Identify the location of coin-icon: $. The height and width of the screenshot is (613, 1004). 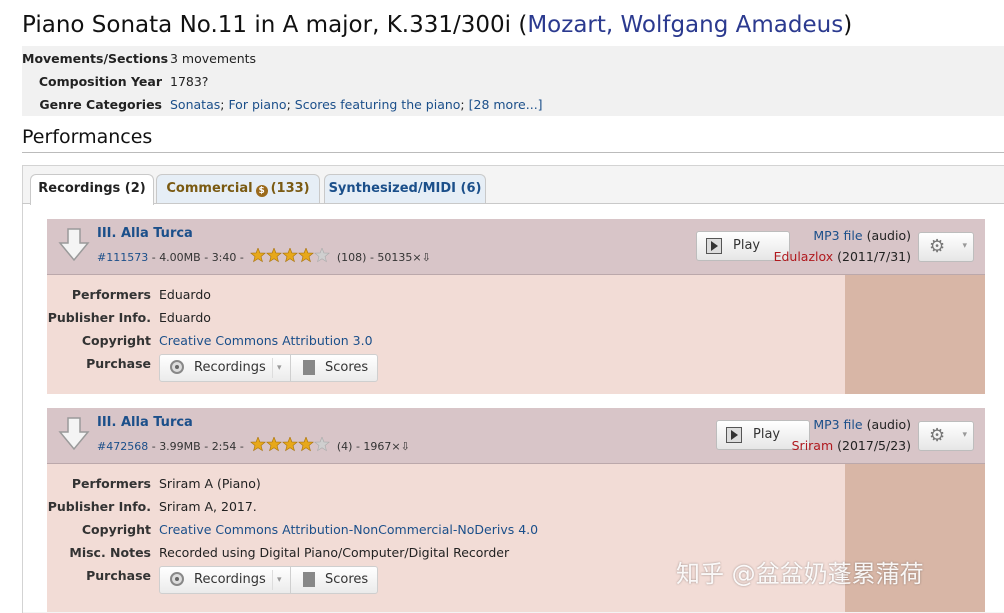
(261, 191).